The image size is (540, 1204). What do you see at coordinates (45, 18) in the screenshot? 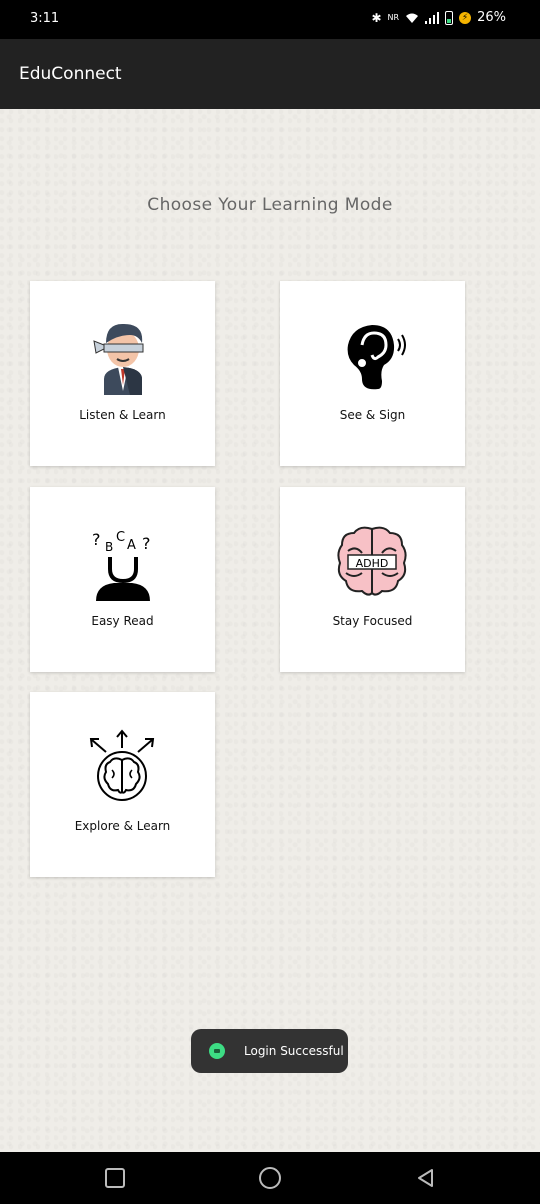
I see `status-time: 3:11` at bounding box center [45, 18].